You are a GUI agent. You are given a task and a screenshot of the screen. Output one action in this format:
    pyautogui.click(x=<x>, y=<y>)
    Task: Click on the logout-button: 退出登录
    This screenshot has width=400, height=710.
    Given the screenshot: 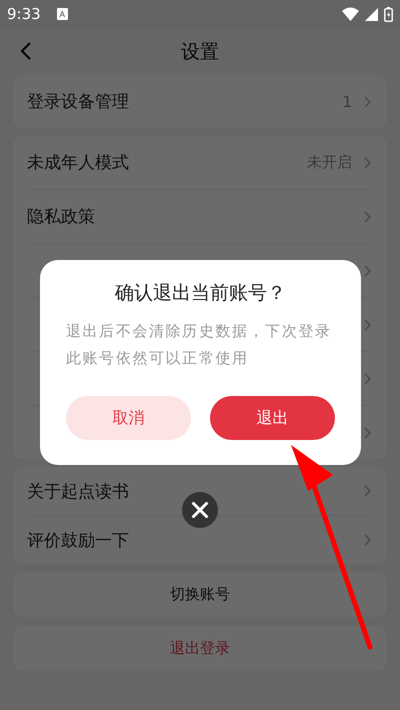 What is the action you would take?
    pyautogui.click(x=200, y=648)
    